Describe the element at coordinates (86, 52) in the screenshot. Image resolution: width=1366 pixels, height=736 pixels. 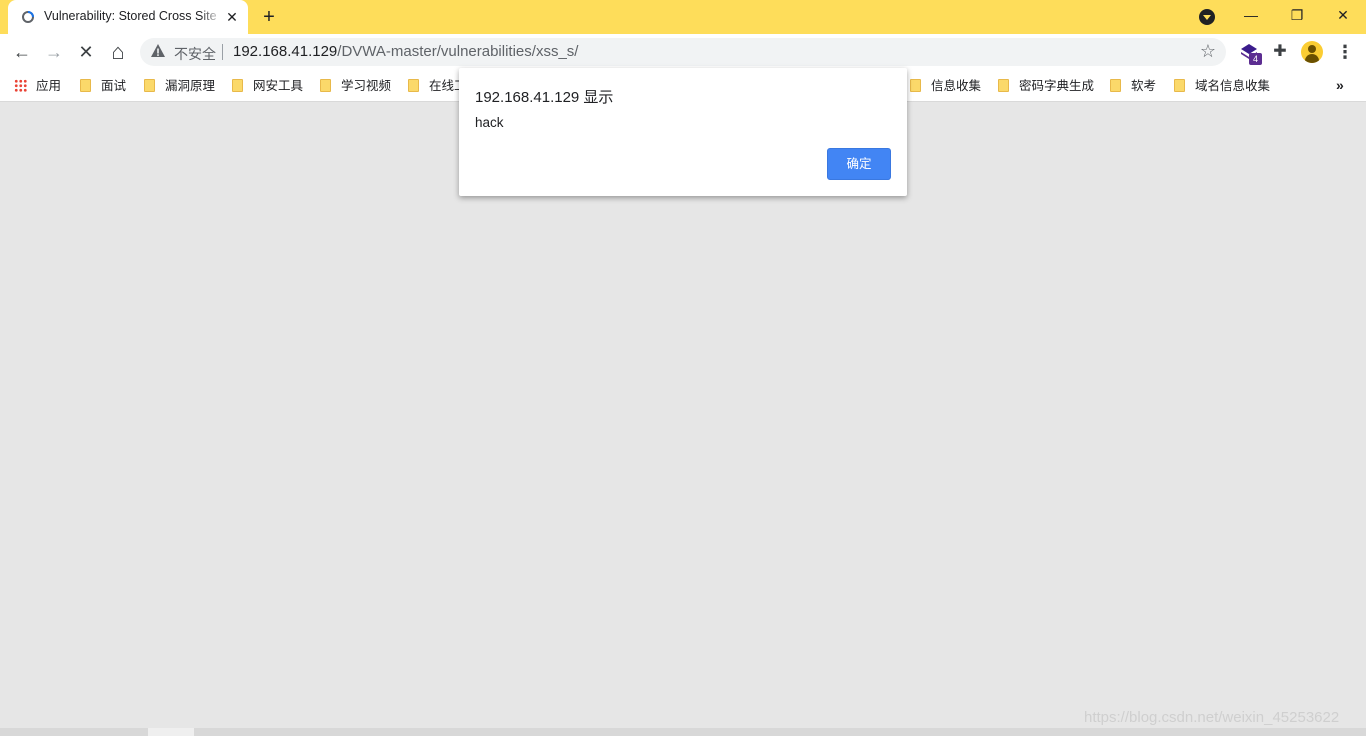
I see `stop-loading-icon: ✕` at that location.